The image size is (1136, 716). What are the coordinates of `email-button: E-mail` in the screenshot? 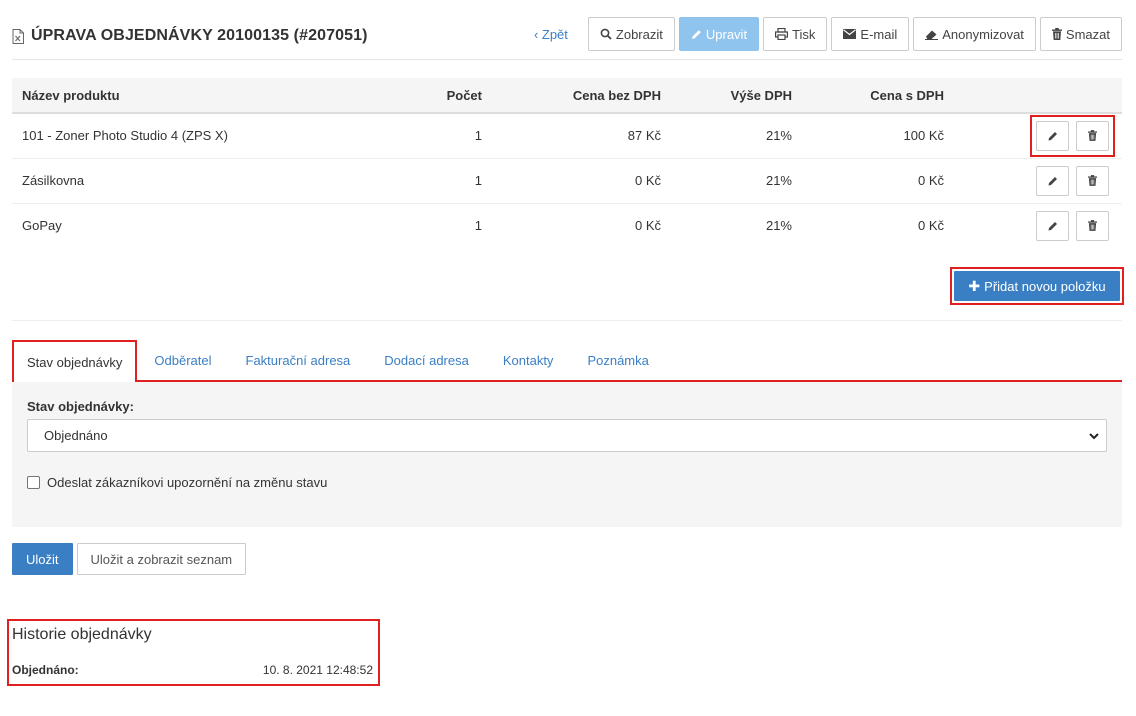 It's located at (870, 34).